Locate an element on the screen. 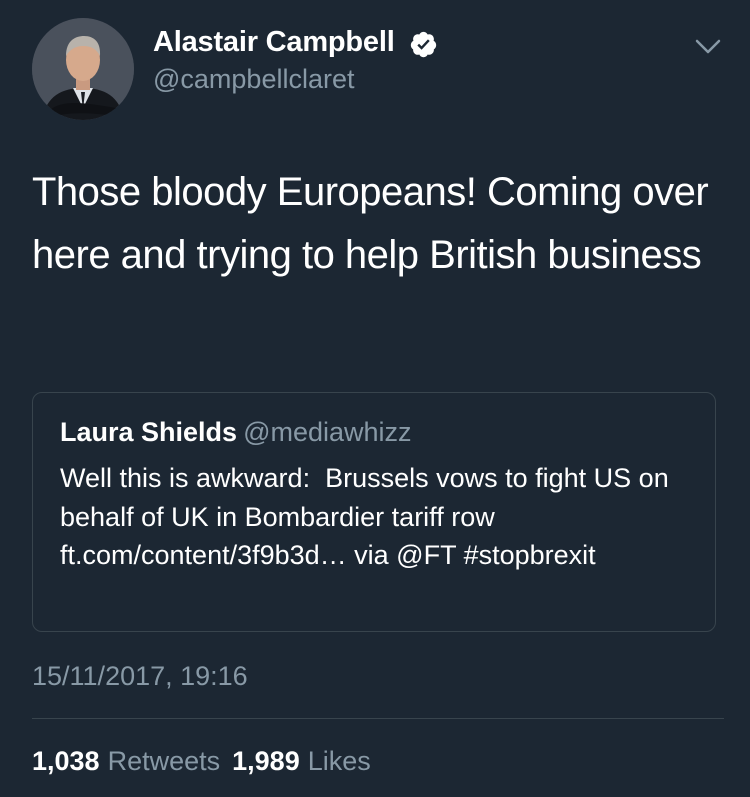 This screenshot has height=797, width=750. author-handle: @campbellclaret is located at coordinates (254, 79).